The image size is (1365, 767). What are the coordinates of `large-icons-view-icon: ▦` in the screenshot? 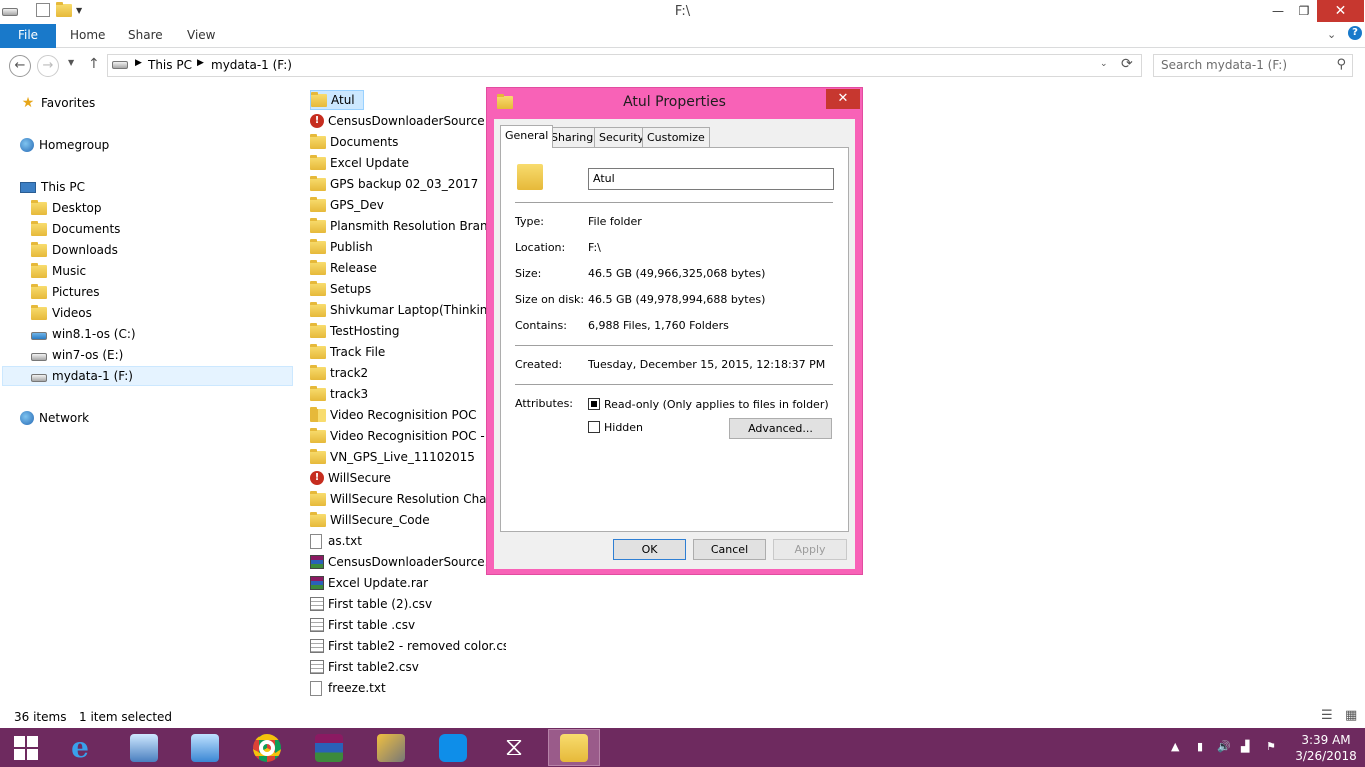 It's located at (1351, 715).